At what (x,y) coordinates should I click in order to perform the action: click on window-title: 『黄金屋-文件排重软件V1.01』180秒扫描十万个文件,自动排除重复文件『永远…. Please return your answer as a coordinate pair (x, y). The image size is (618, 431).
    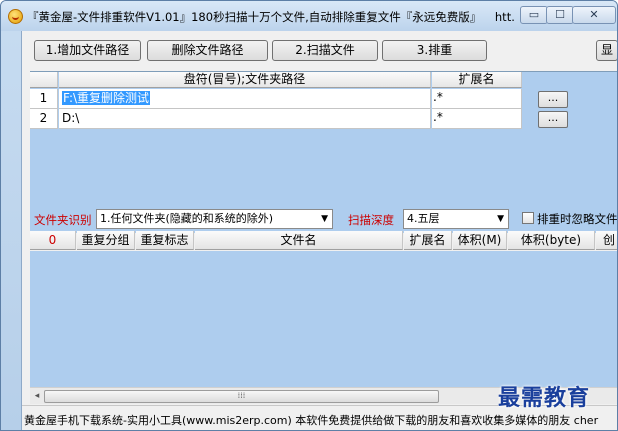
    Looking at the image, I should click on (271, 17).